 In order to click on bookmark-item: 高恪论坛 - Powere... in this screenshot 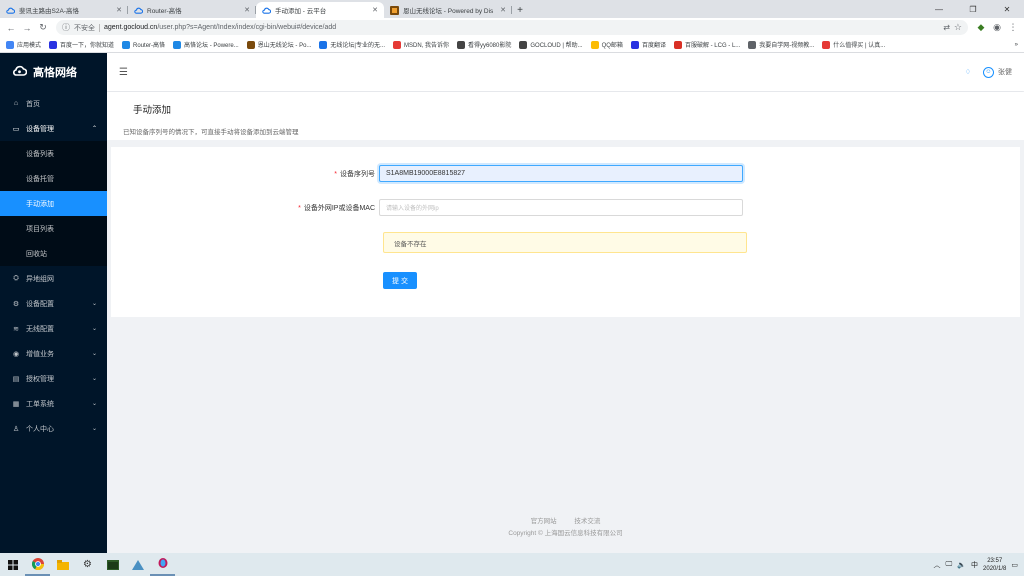, I will do `click(206, 44)`.